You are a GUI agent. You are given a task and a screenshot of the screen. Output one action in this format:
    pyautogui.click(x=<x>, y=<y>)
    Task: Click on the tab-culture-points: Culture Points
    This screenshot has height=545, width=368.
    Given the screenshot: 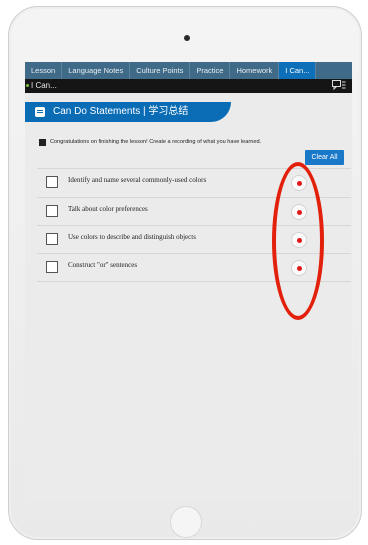 What is the action you would take?
    pyautogui.click(x=160, y=70)
    